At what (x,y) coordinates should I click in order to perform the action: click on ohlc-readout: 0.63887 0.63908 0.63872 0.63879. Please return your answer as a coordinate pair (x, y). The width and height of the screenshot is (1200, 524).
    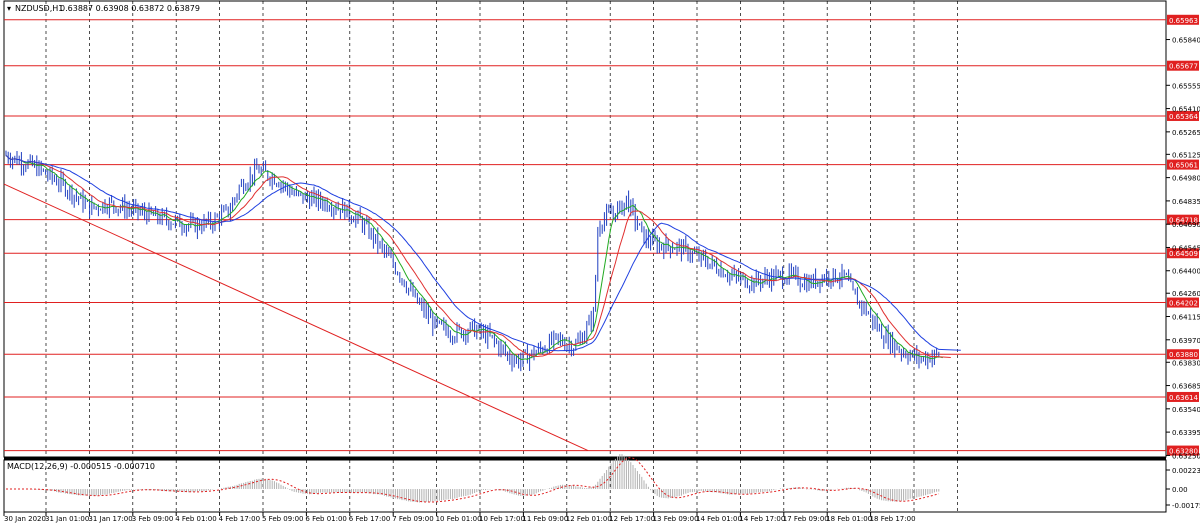
    Looking at the image, I should click on (130, 8).